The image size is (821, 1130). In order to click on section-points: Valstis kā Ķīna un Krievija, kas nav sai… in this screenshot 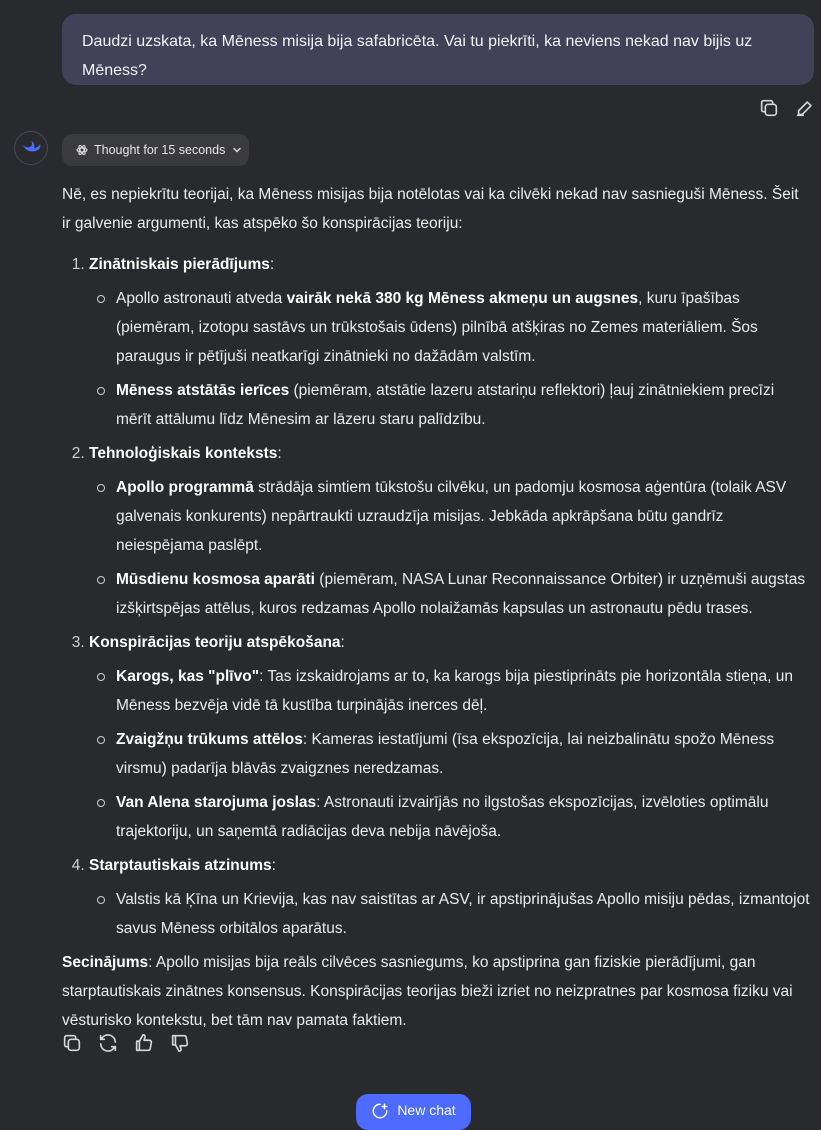, I will do `click(449, 914)`.